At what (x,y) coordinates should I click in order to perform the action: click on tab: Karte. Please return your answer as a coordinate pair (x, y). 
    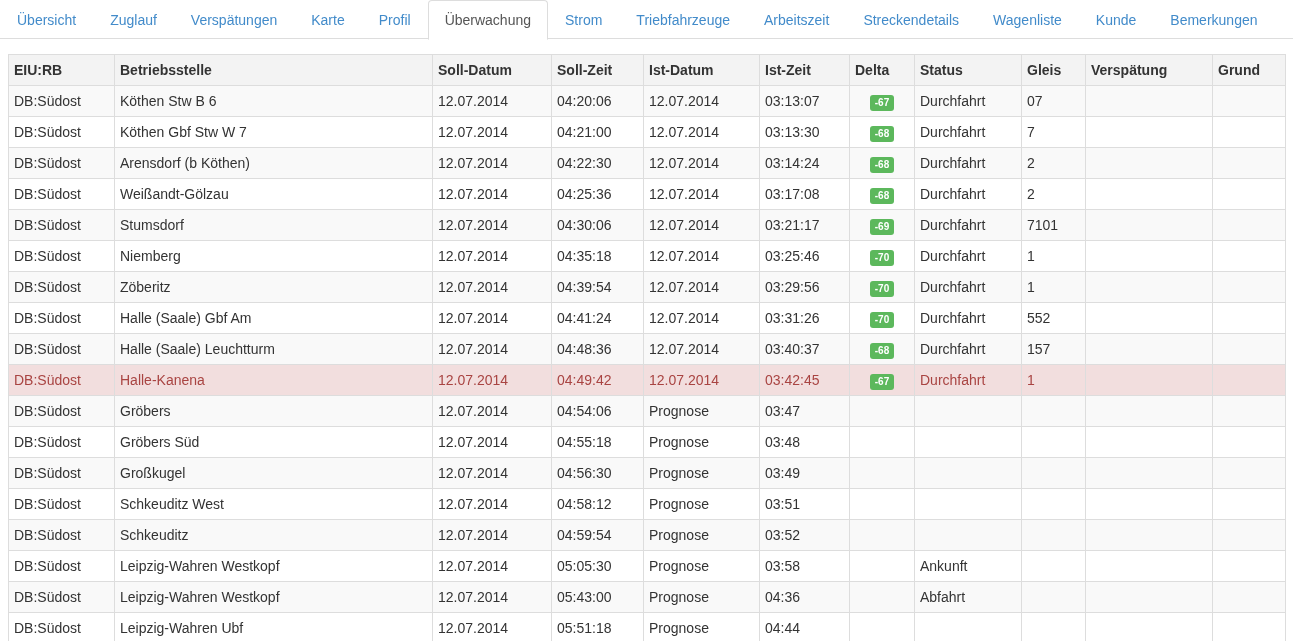
    Looking at the image, I should click on (328, 19).